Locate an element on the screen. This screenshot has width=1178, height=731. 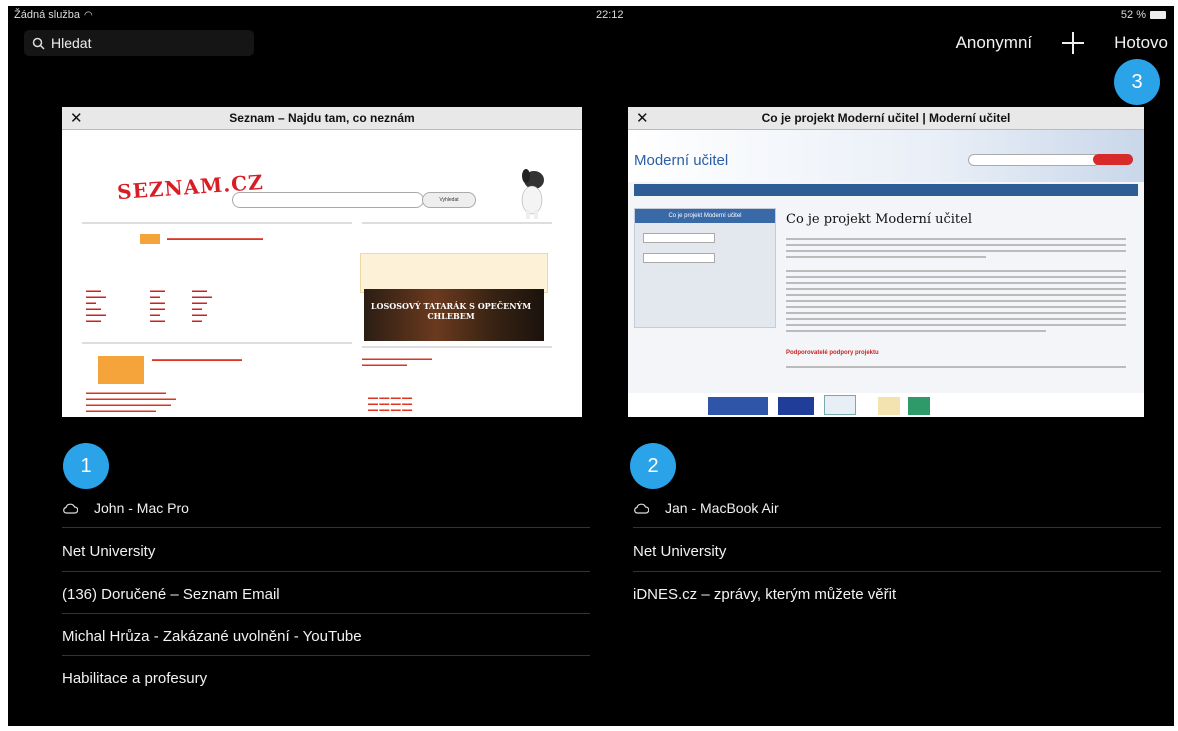
site-search-button is located at coordinates (1113, 159).